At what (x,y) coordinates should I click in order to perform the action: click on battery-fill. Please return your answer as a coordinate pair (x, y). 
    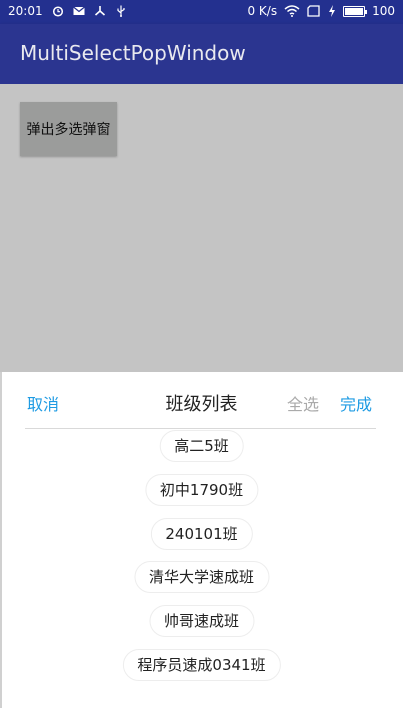
    Looking at the image, I should click on (354, 11).